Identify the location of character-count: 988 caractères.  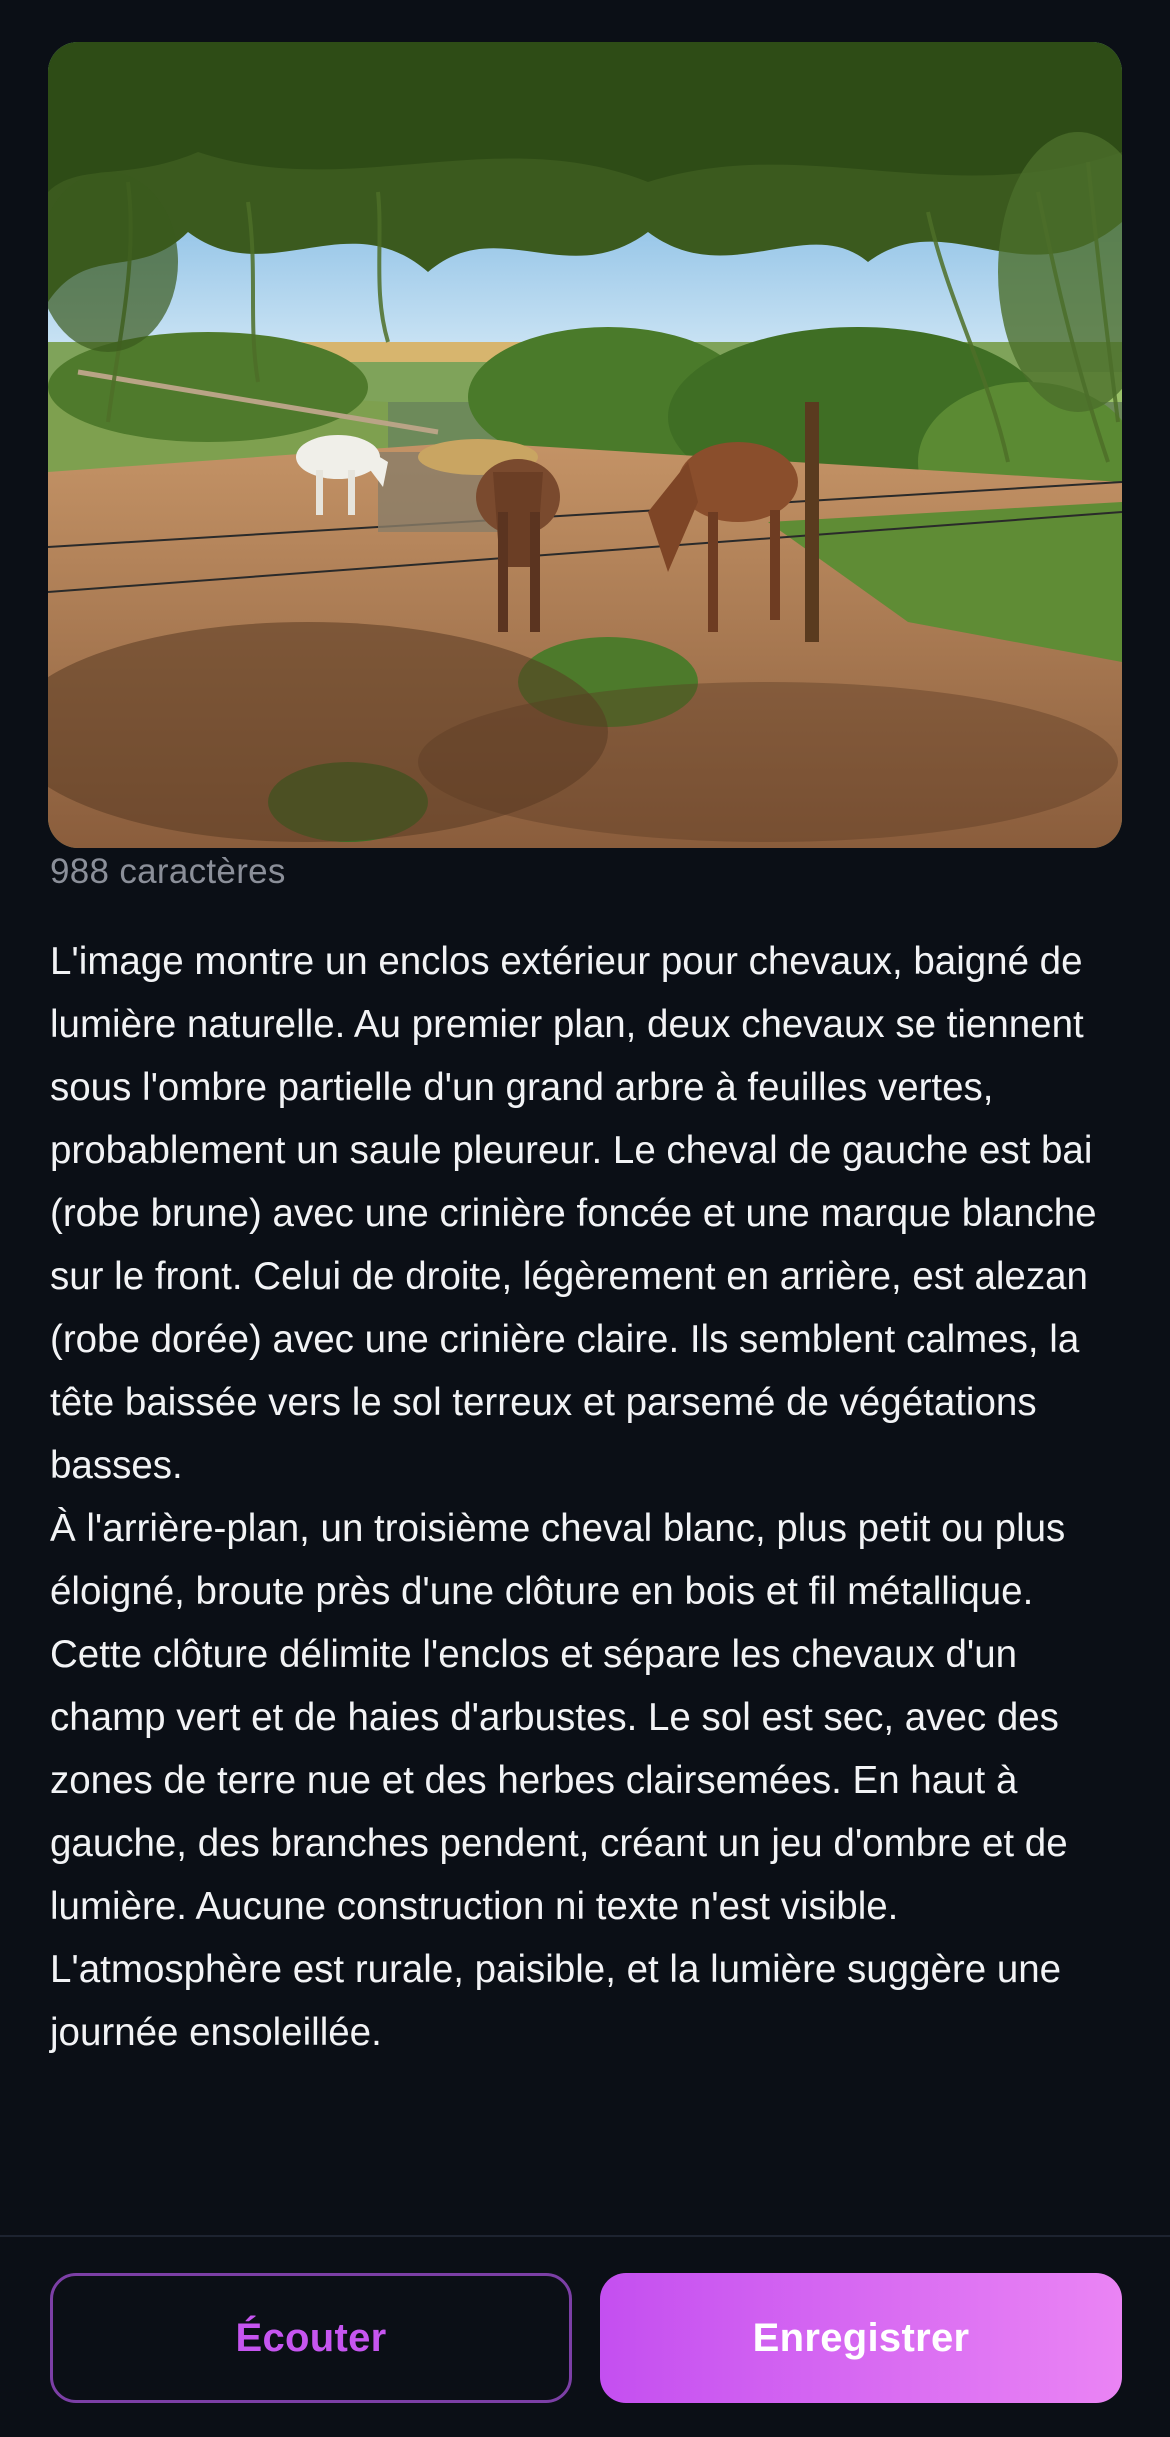
(168, 871).